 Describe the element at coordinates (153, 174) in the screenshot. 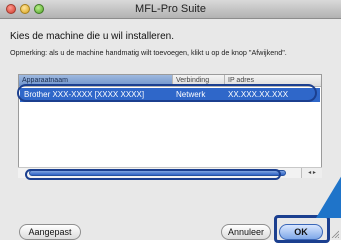

I see `scrollbar-highlight-frame` at that location.